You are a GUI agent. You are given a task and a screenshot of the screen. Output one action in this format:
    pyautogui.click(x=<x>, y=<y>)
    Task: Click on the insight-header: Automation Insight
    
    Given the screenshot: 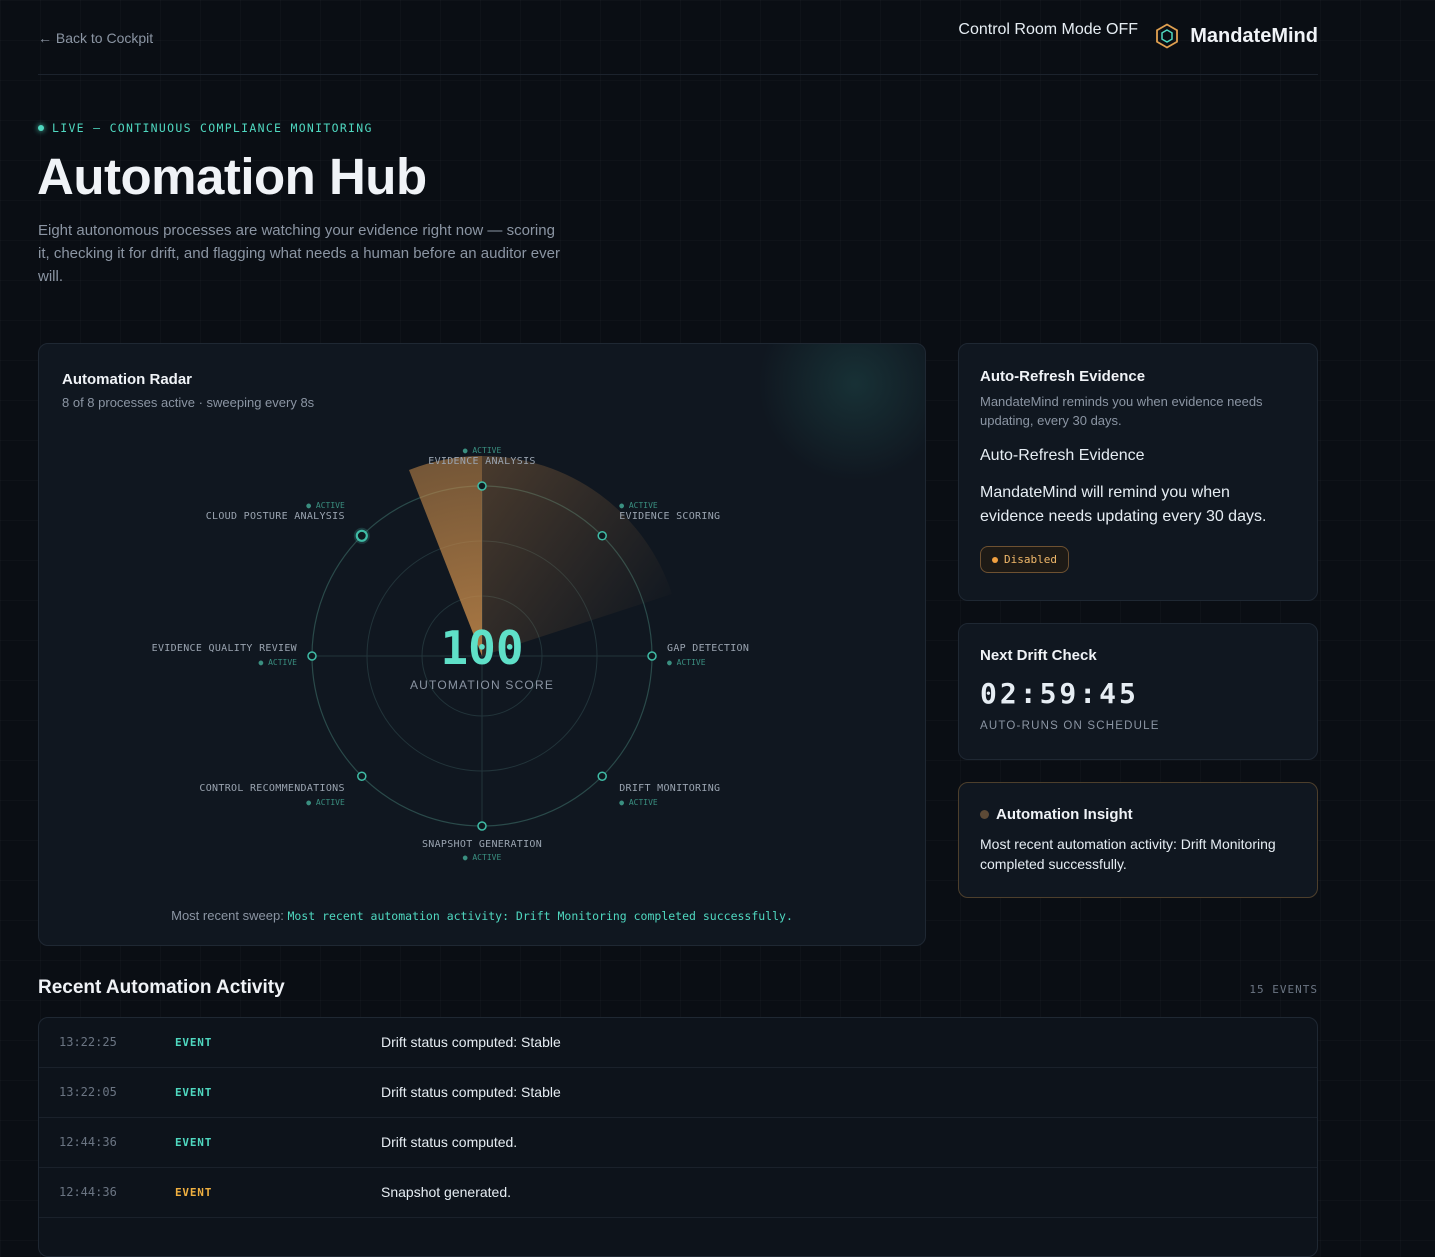 What is the action you would take?
    pyautogui.click(x=1138, y=814)
    